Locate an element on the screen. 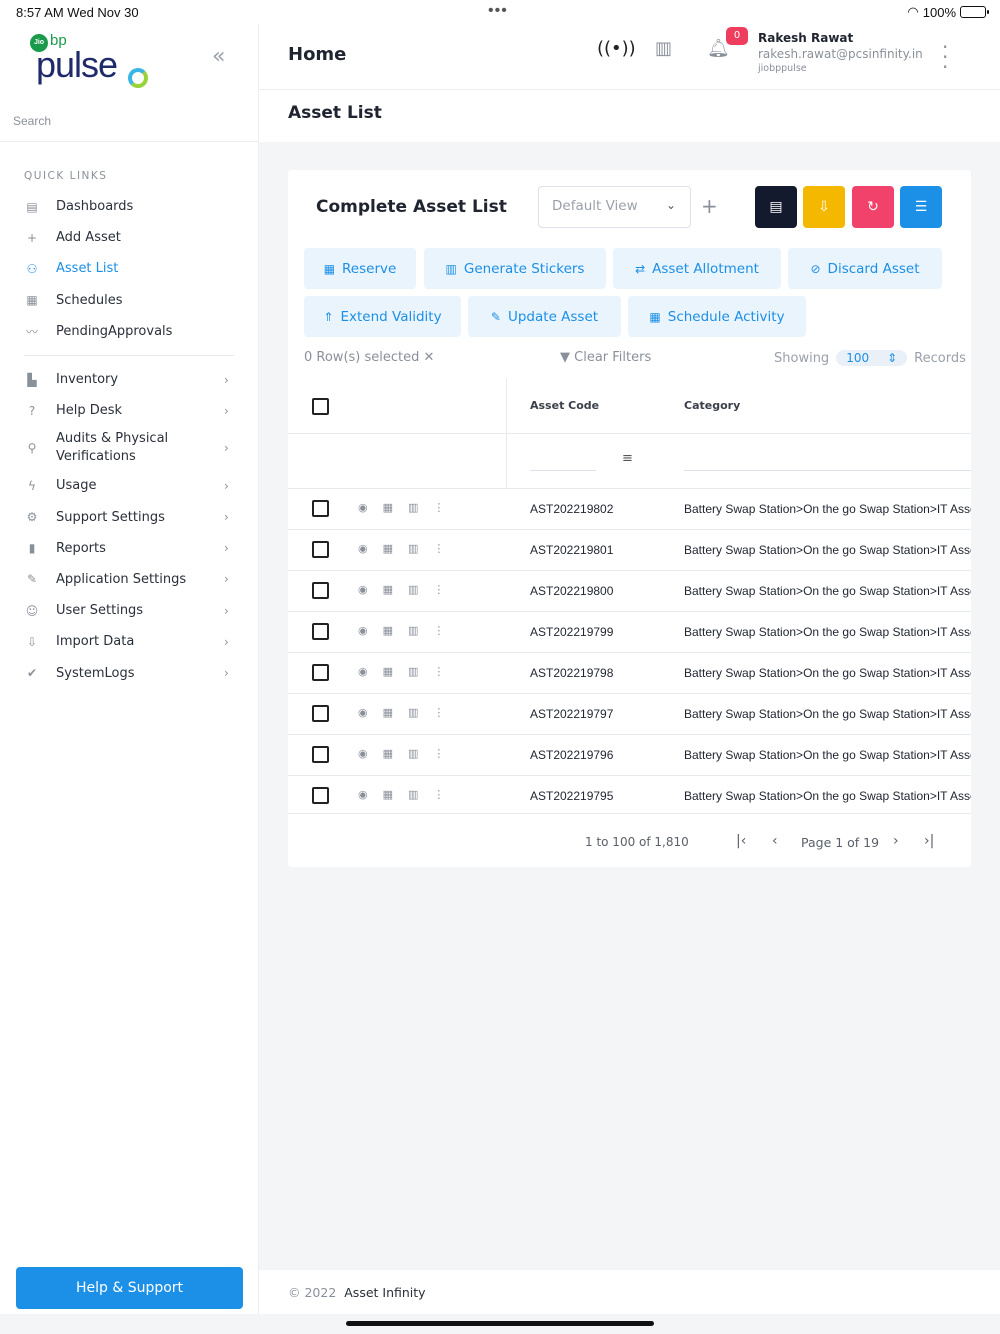 This screenshot has width=1000, height=1334. refresh-button: ↻ is located at coordinates (873, 207).